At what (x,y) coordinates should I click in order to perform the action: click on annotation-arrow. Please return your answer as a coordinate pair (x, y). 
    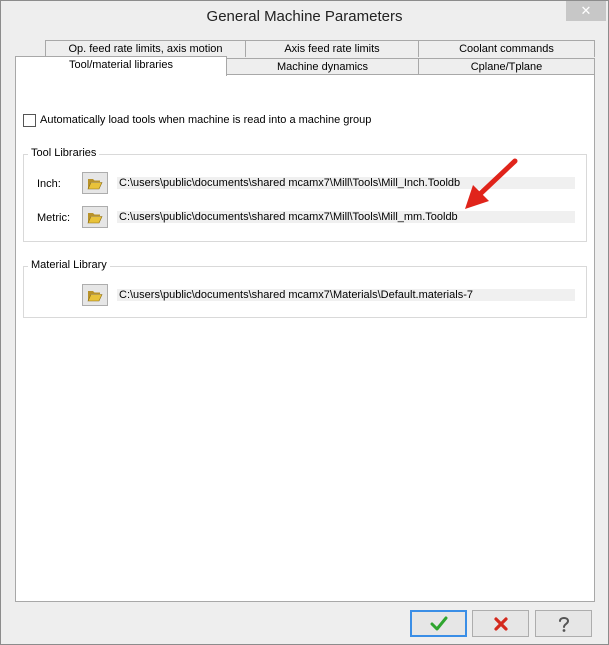
    Looking at the image, I should click on (491, 183).